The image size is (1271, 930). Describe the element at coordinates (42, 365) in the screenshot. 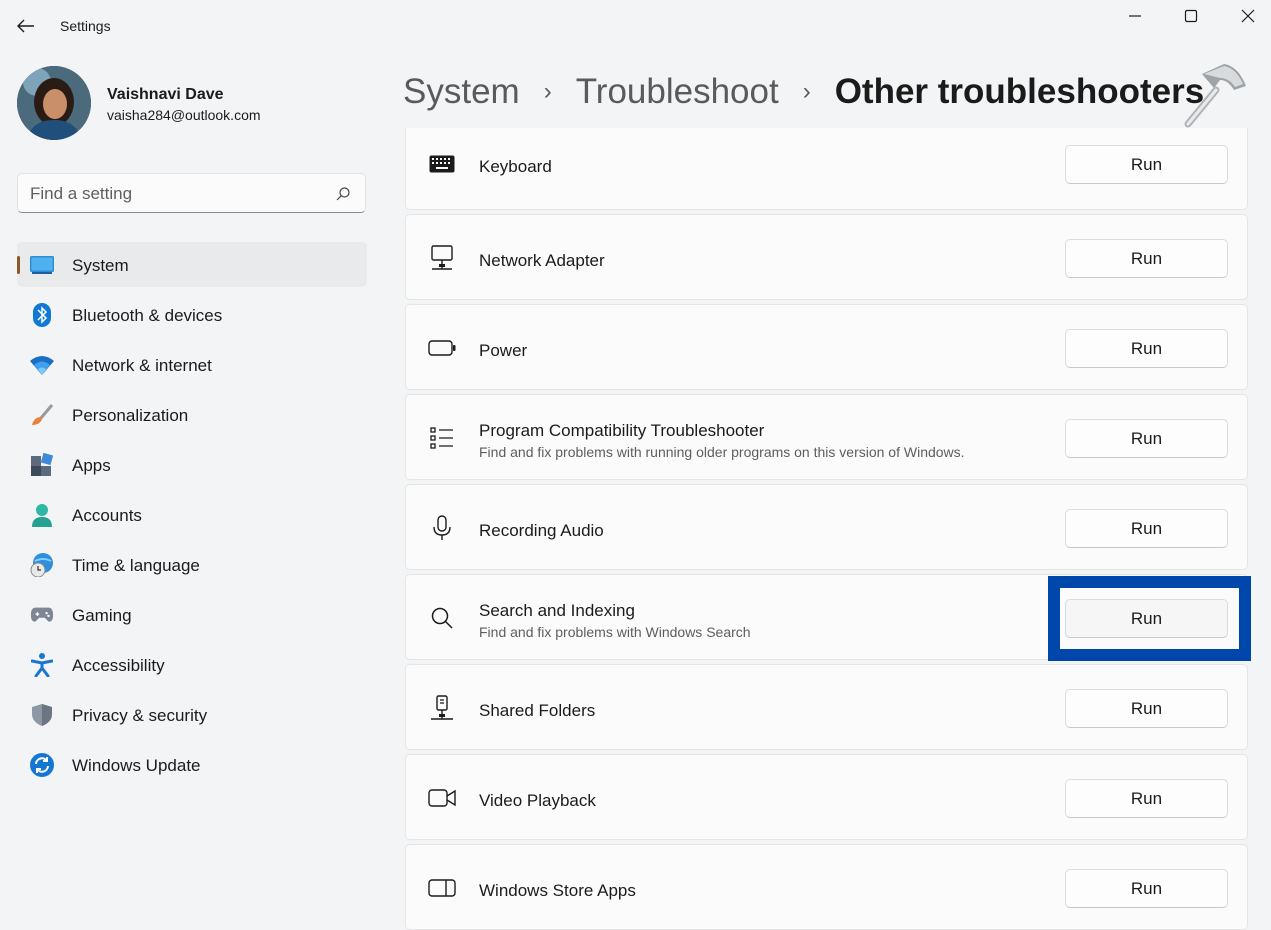

I see `wifi-icon` at that location.